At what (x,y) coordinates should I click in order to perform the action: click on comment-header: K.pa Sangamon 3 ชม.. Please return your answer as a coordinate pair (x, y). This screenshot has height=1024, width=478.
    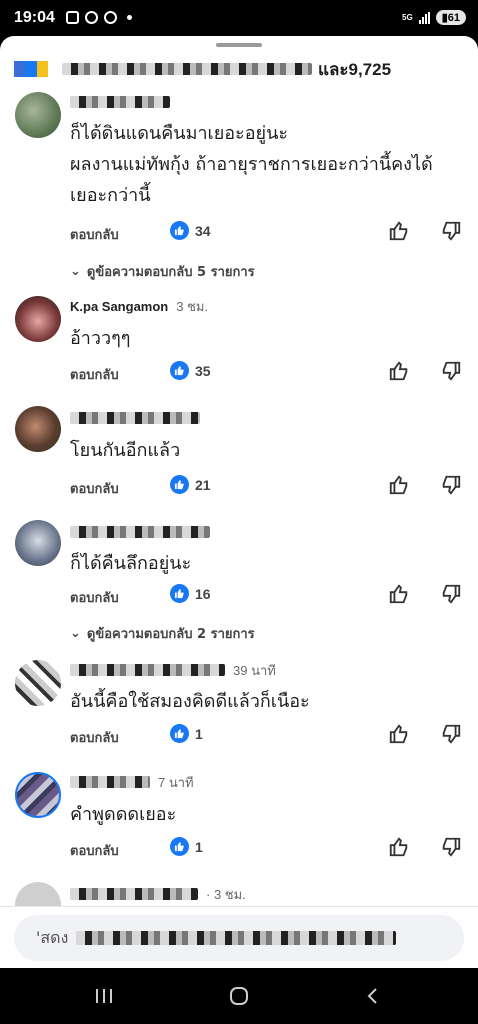
    Looking at the image, I should click on (139, 306).